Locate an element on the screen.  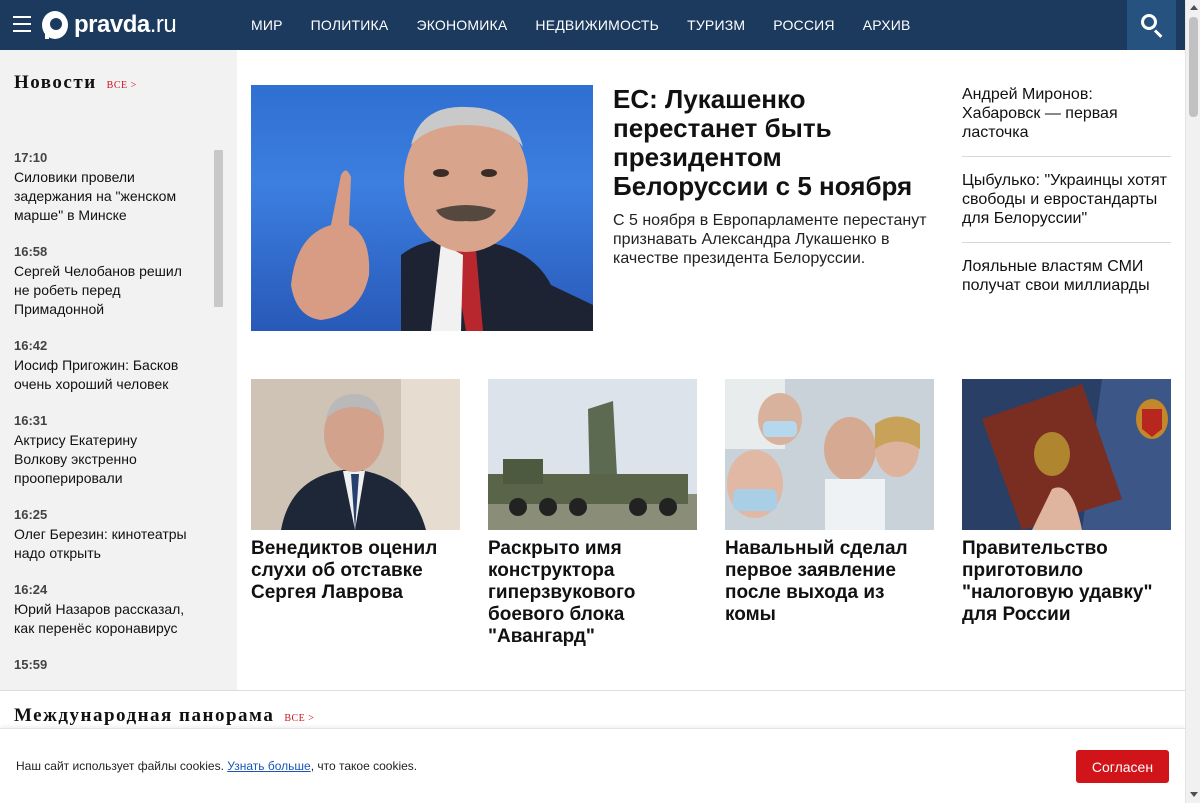
nav-item-turizm: ТУРИЗМ is located at coordinates (716, 25).